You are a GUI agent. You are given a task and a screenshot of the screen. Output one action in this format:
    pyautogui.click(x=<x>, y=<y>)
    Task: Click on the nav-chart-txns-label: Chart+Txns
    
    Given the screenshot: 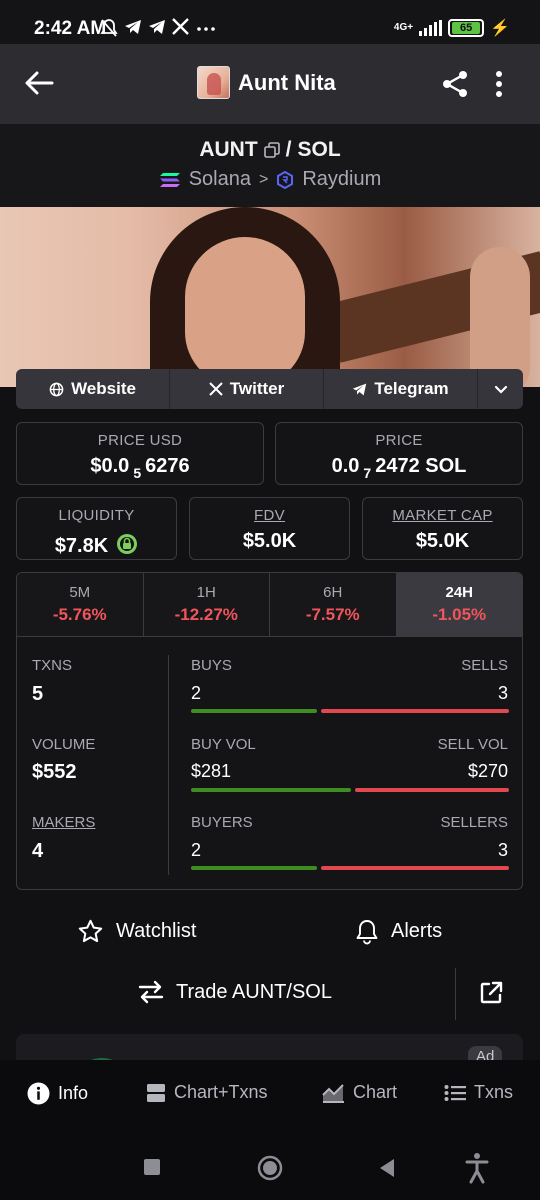 What is the action you would take?
    pyautogui.click(x=221, y=1092)
    